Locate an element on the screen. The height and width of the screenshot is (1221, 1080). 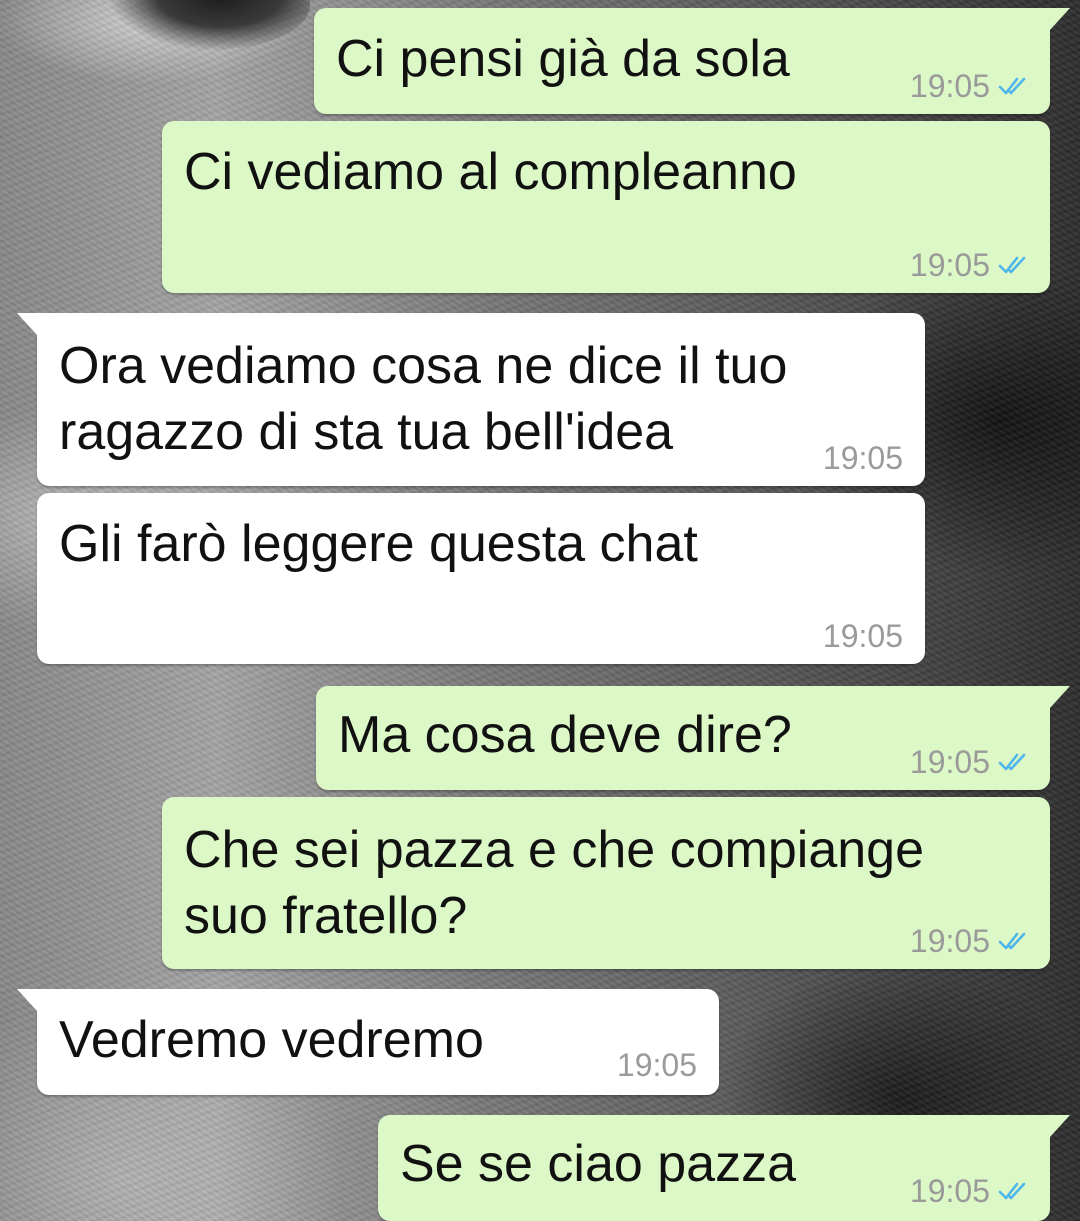
message-text: Se se ciao pazza is located at coordinates (598, 1164).